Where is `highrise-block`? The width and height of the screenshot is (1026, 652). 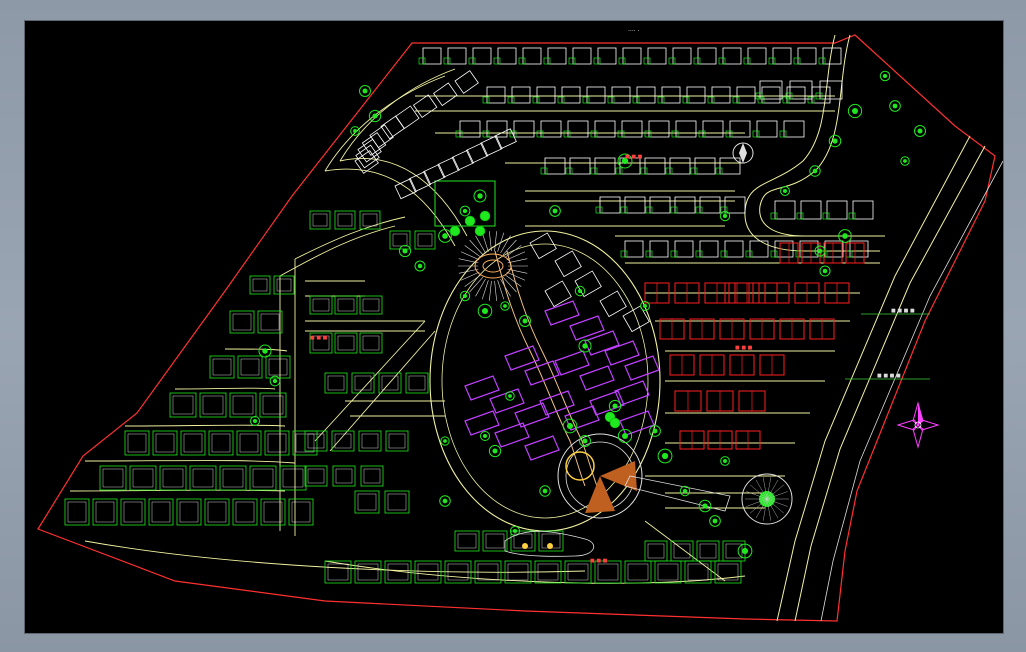
highrise-block is located at coordinates (482, 423).